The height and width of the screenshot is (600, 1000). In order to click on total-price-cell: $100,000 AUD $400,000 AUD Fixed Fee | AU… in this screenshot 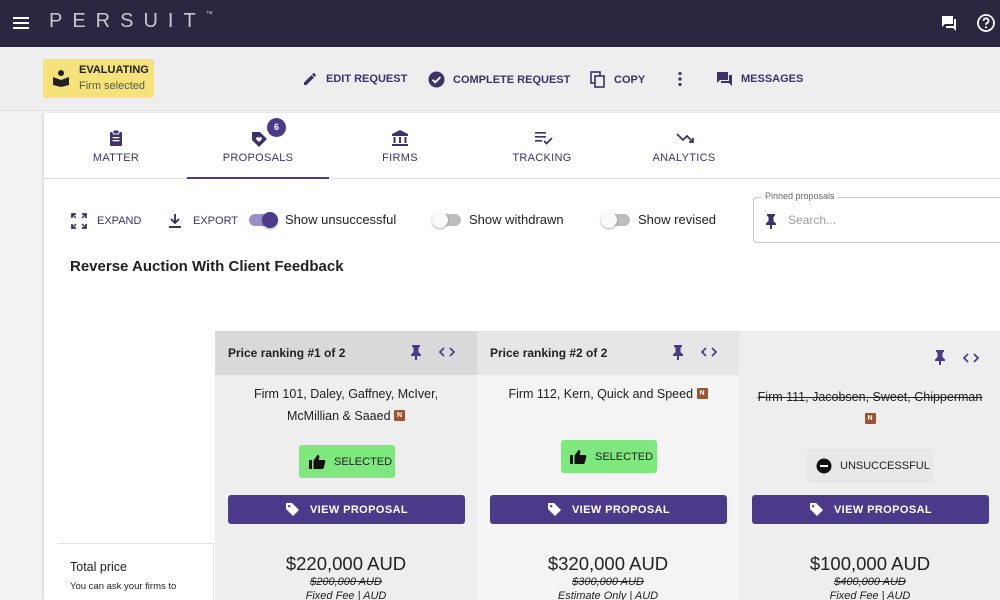, I will do `click(869, 571)`.